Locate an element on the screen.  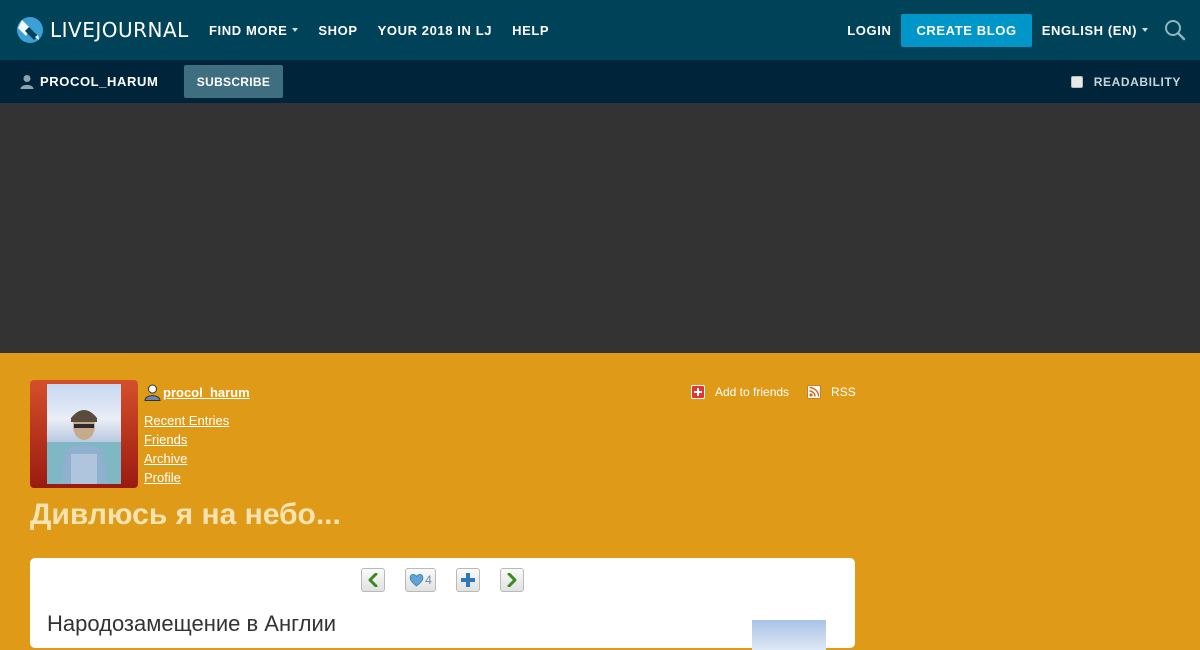
rss-link: RSS is located at coordinates (831, 392).